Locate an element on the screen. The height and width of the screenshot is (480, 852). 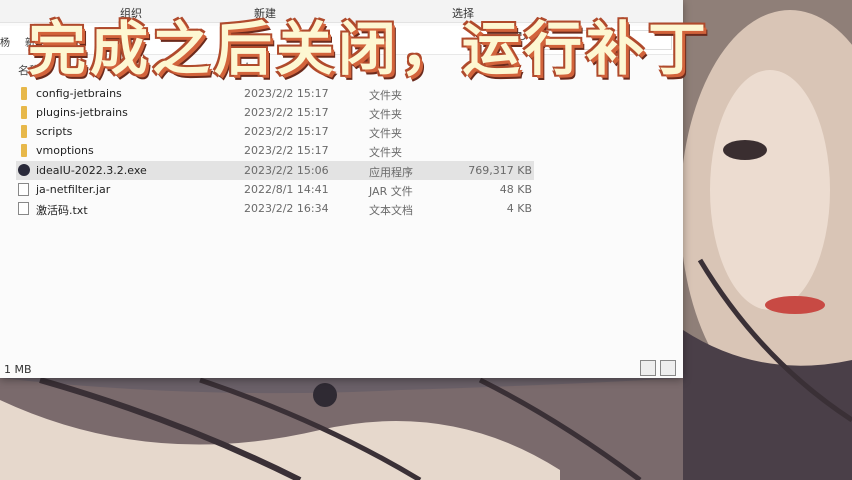
file-date: 2022/8/1 14:41 is located at coordinates (286, 189).